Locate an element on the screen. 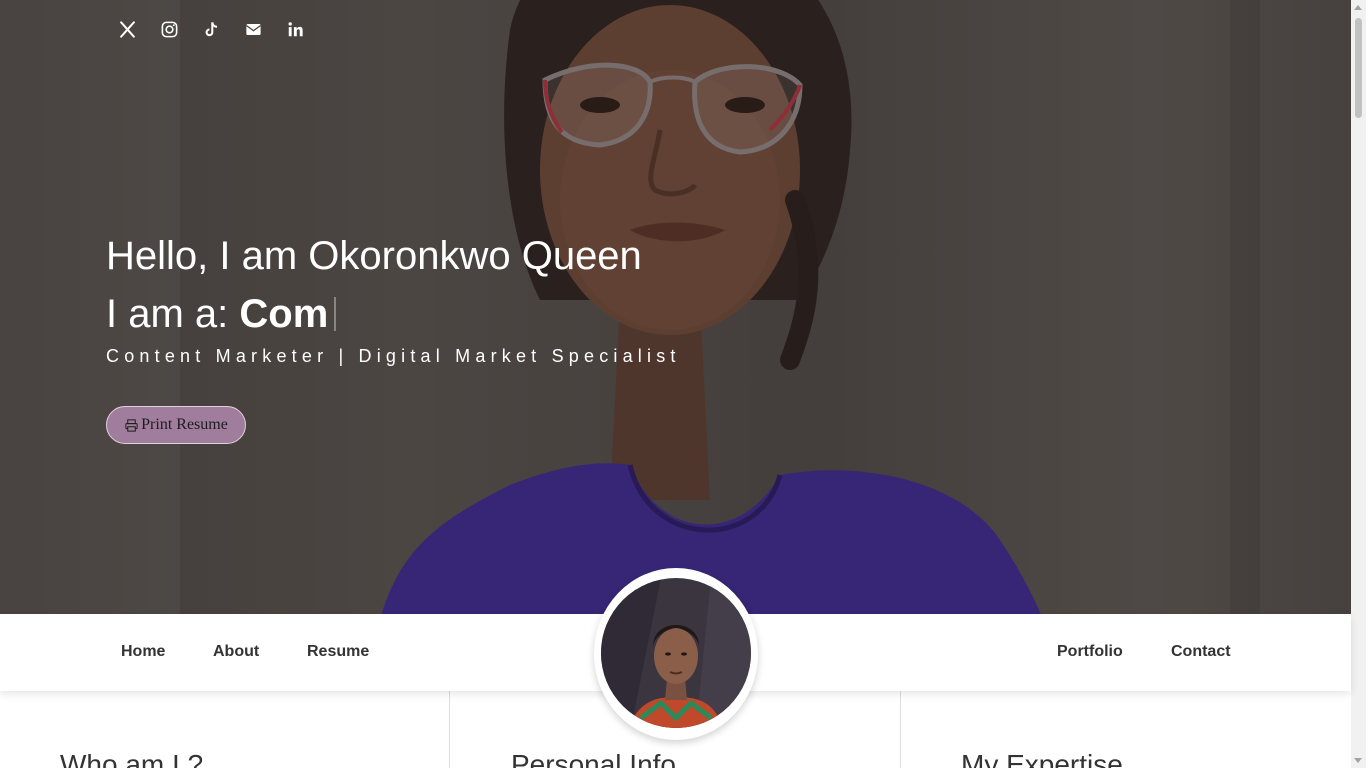 The width and height of the screenshot is (1366, 768). scroll-down-icon is located at coordinates (1358, 760).